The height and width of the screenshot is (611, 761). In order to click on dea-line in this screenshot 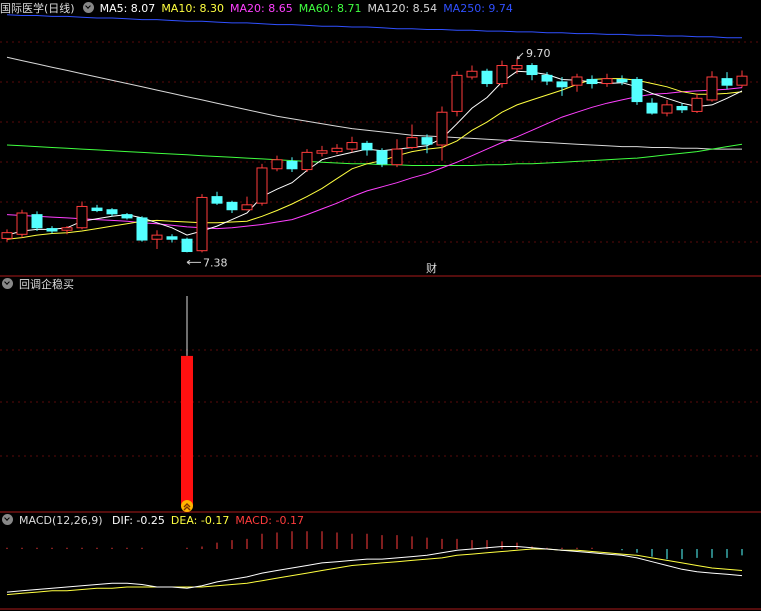, I will do `click(374, 572)`.